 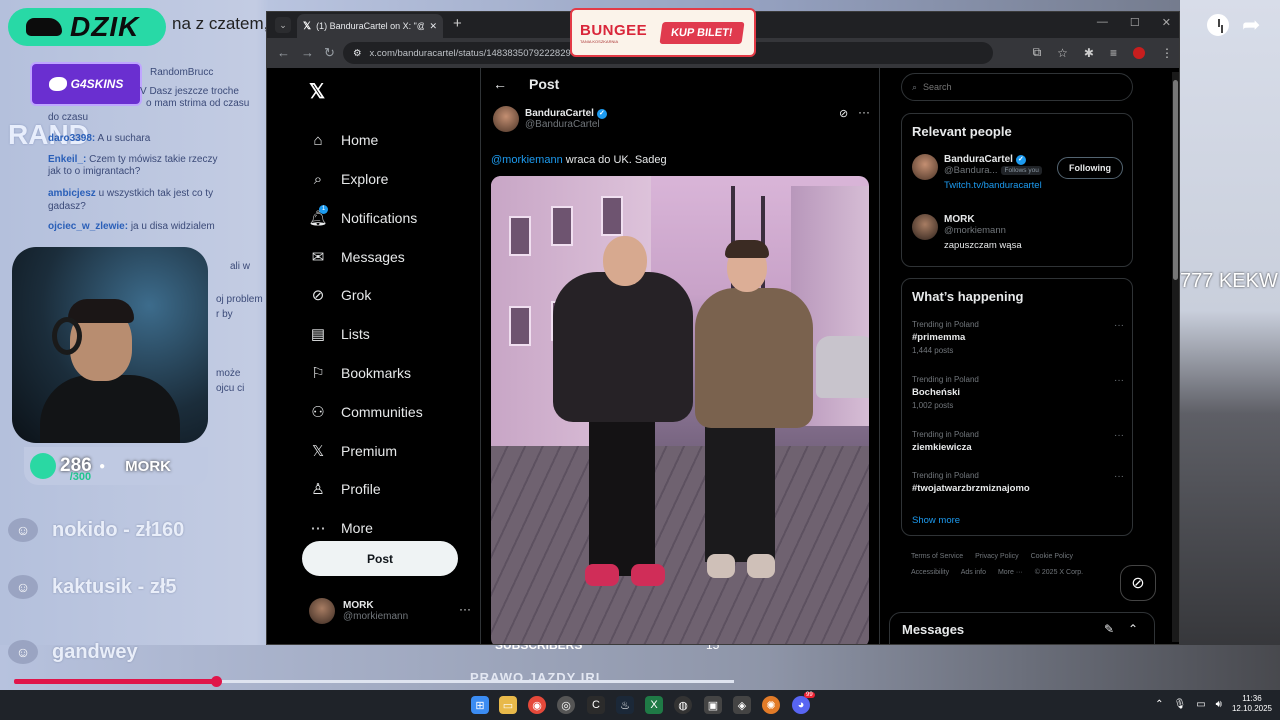 I want to click on post-button: Post, so click(x=380, y=558).